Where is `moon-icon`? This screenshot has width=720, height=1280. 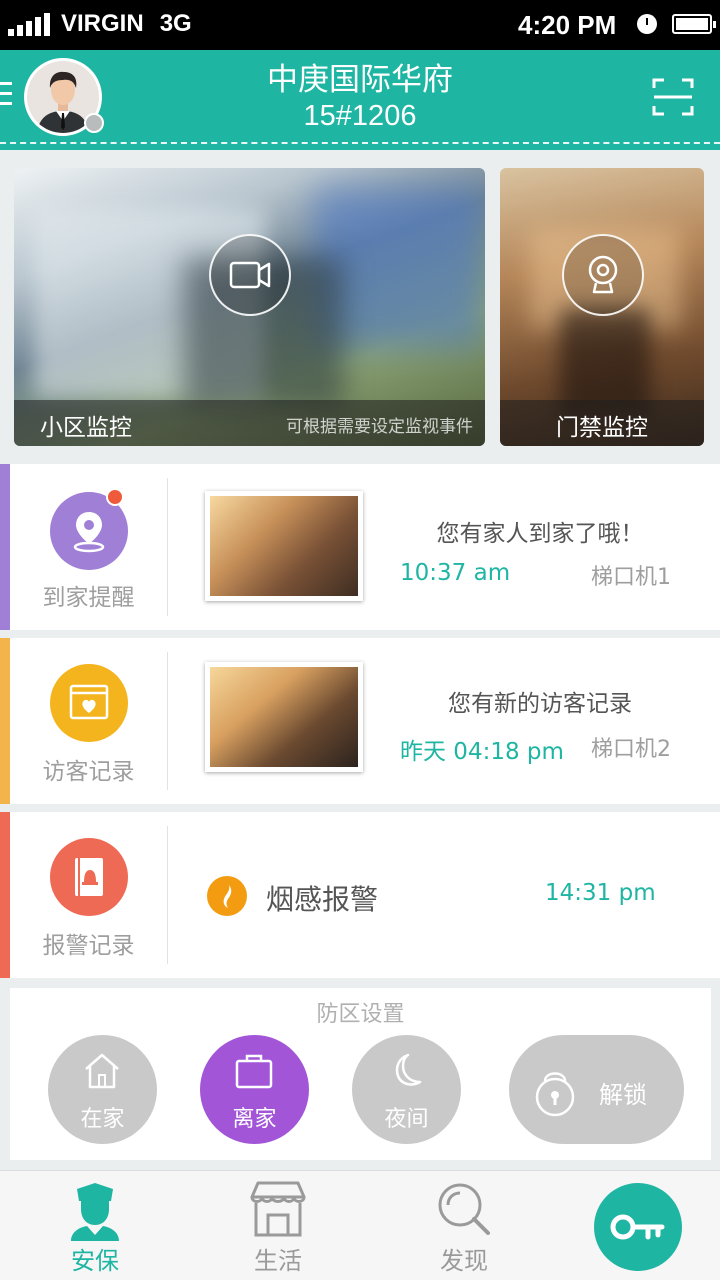 moon-icon is located at coordinates (408, 1069).